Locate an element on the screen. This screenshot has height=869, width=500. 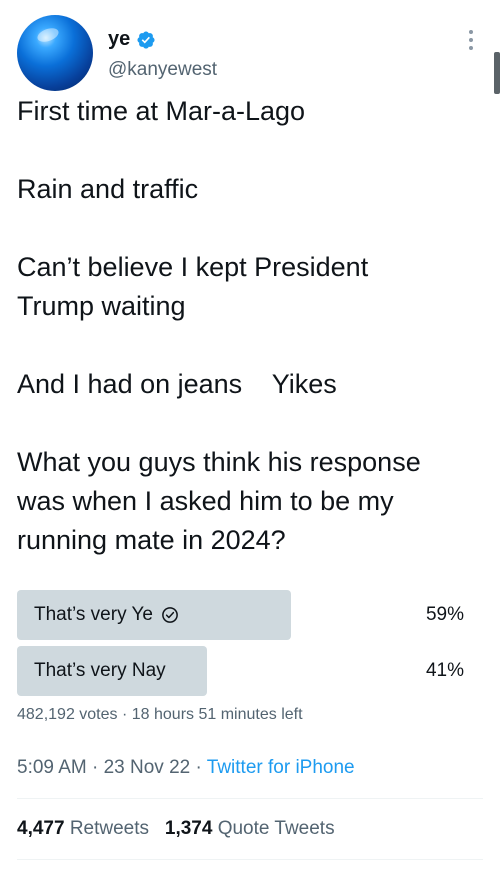
scrollbar-thumb is located at coordinates (497, 73).